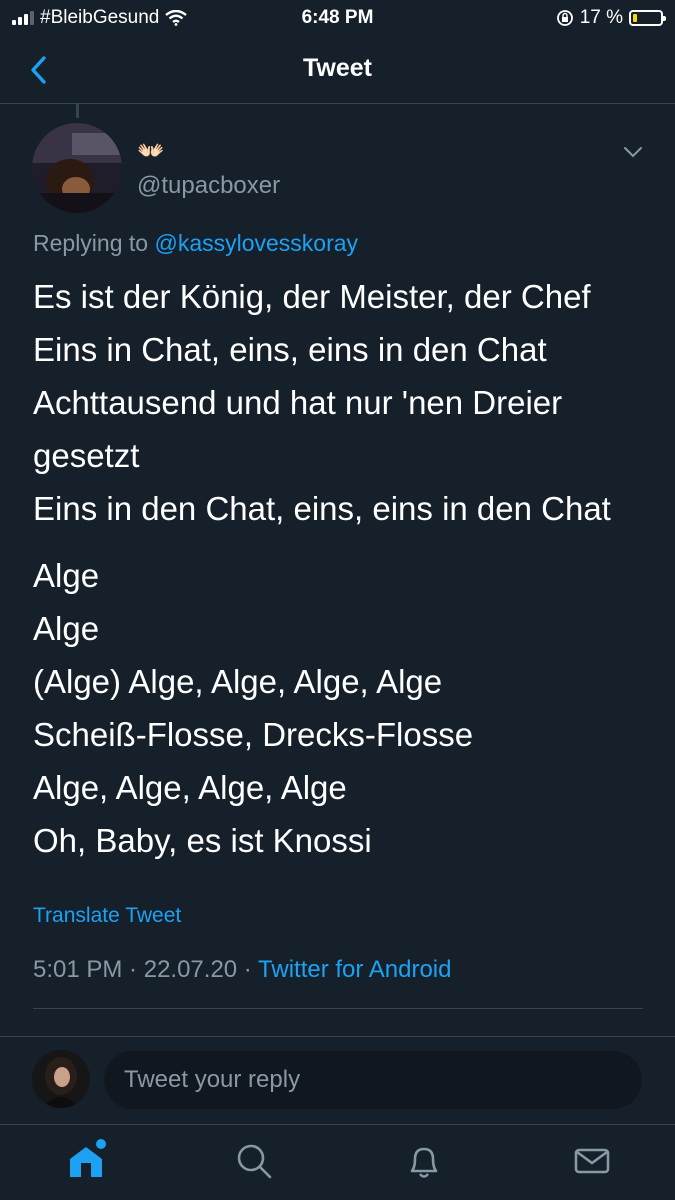 Image resolution: width=675 pixels, height=1200 pixels. What do you see at coordinates (373, 1080) in the screenshot?
I see `reply-input` at bounding box center [373, 1080].